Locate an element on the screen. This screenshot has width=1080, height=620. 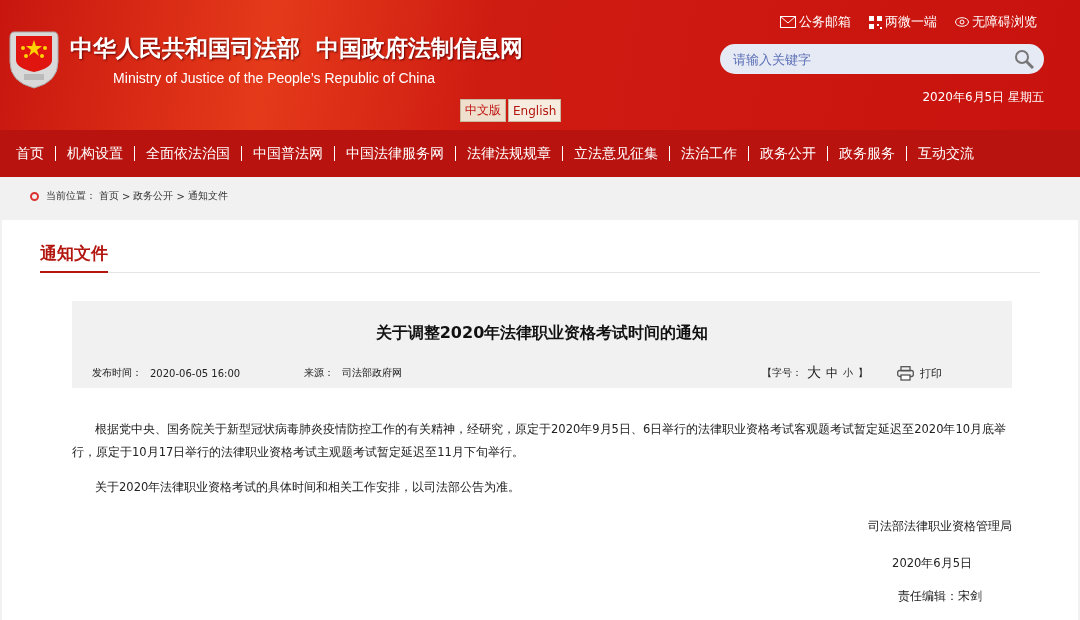
nav-link: 中国法律服务网 is located at coordinates (395, 153).